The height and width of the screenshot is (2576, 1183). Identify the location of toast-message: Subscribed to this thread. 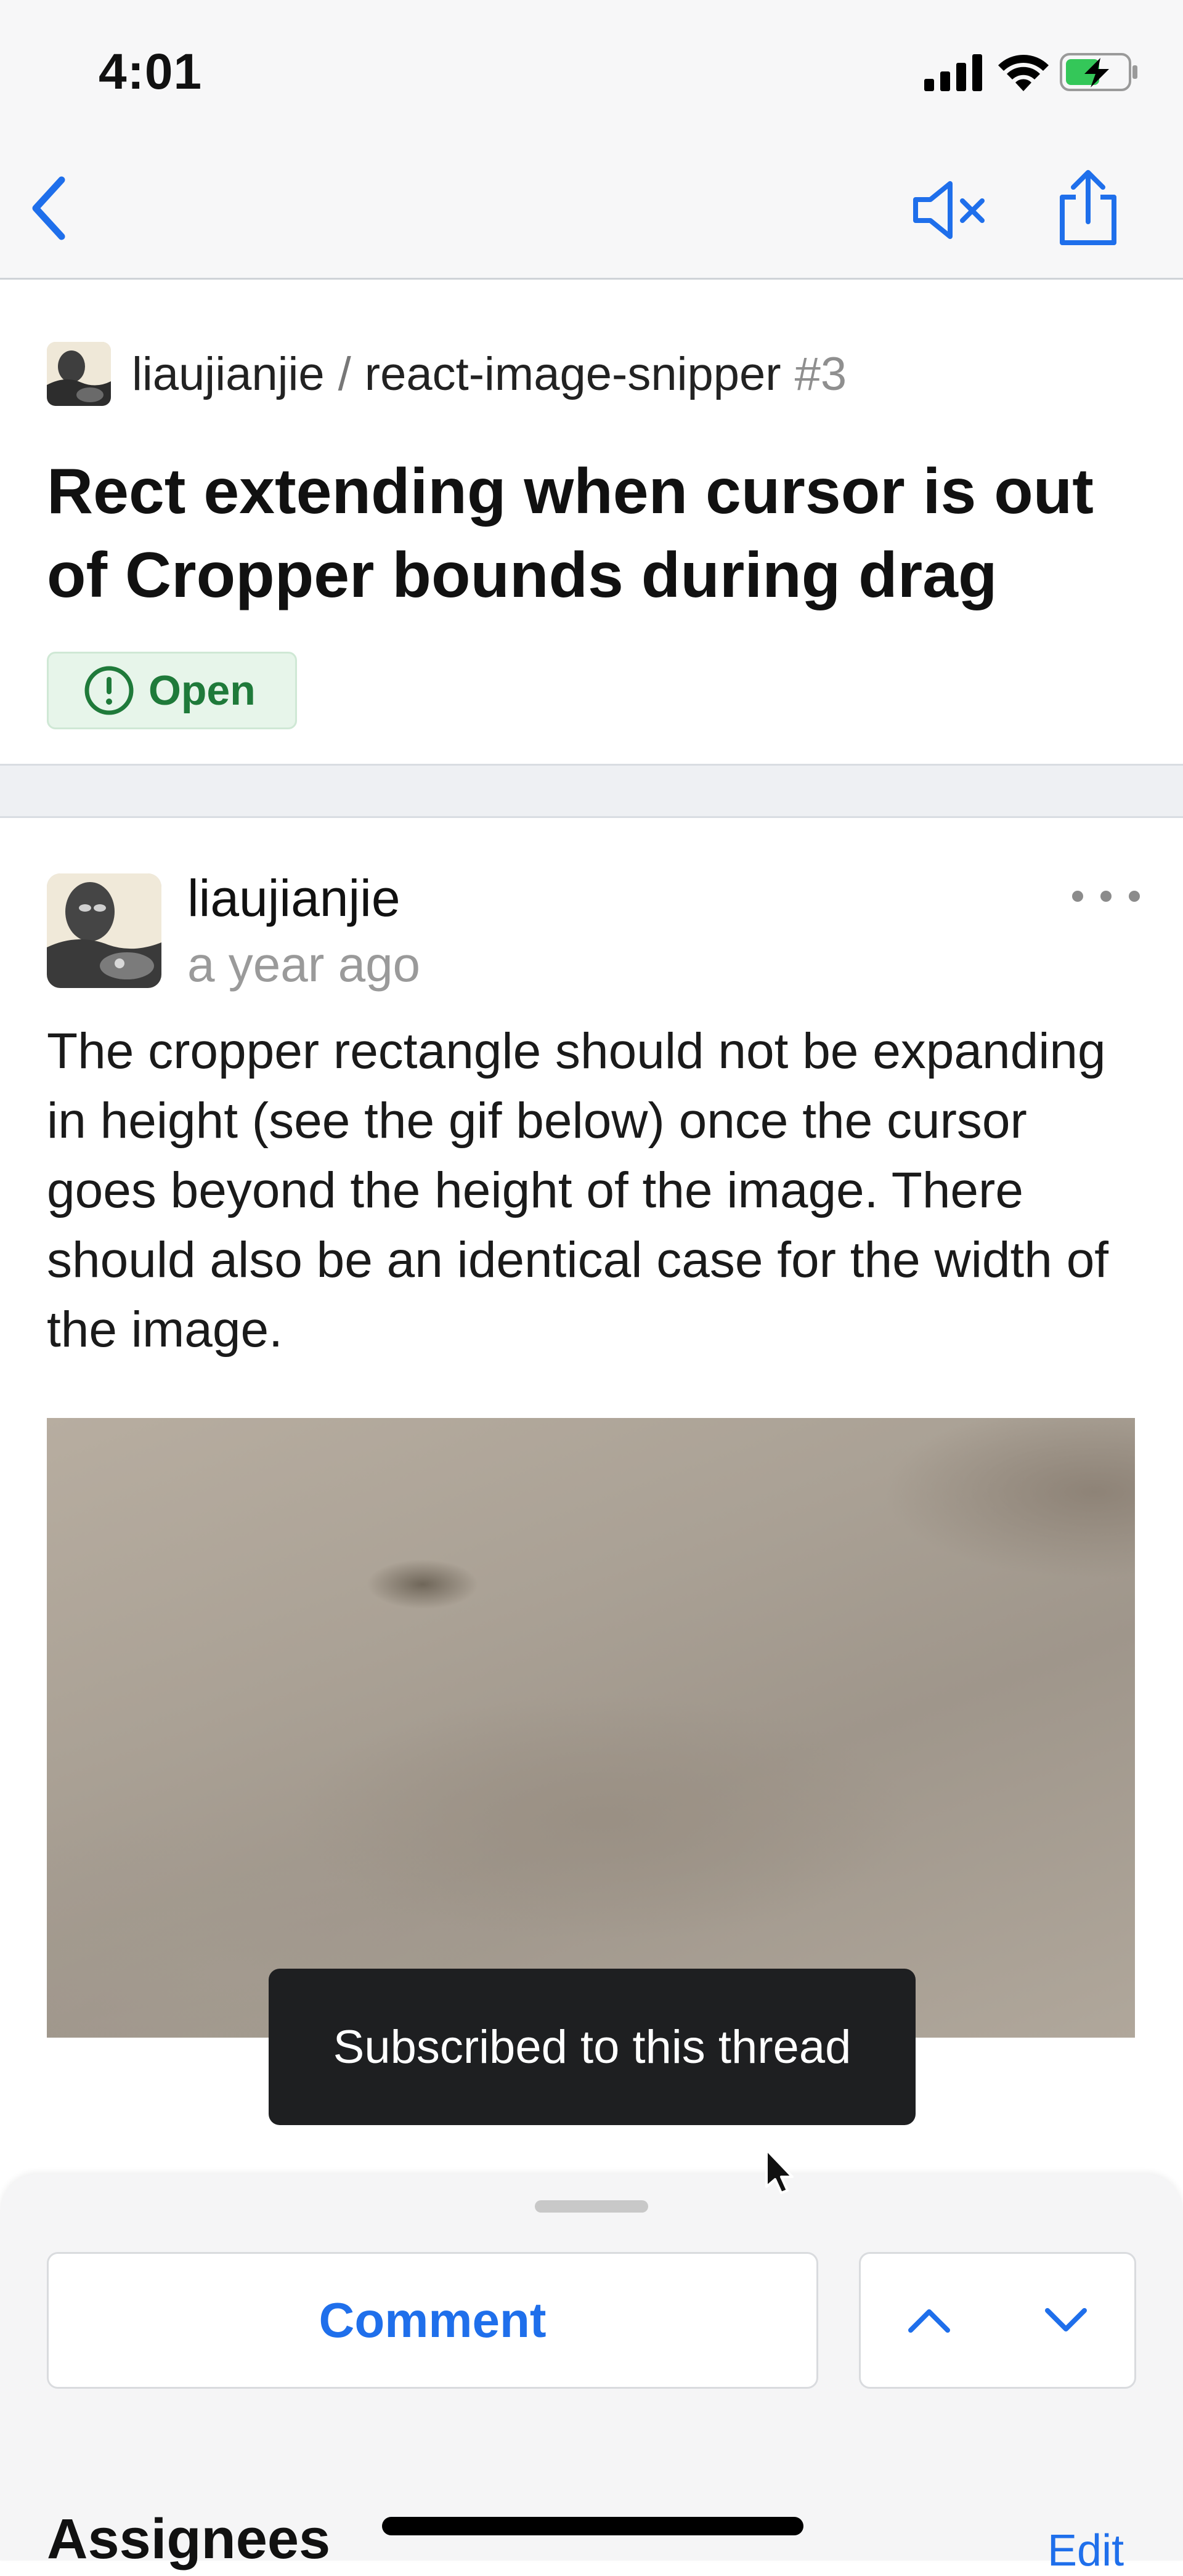
(592, 2047).